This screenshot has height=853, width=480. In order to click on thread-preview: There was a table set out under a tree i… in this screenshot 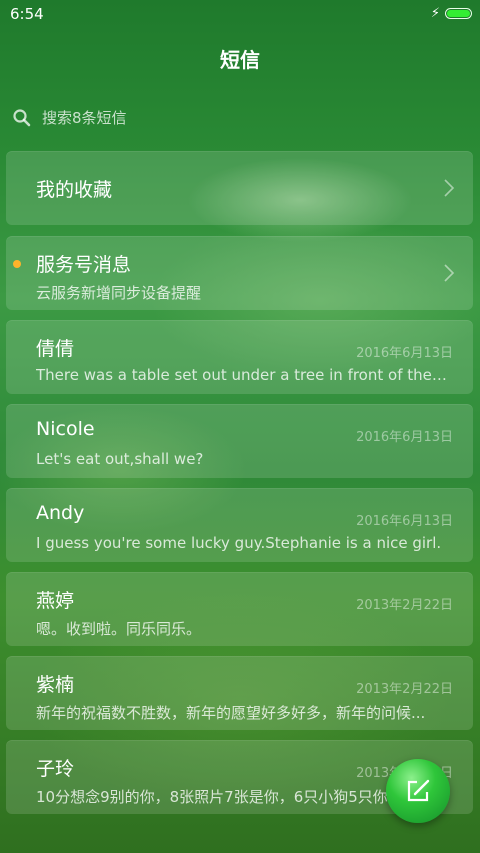, I will do `click(243, 375)`.